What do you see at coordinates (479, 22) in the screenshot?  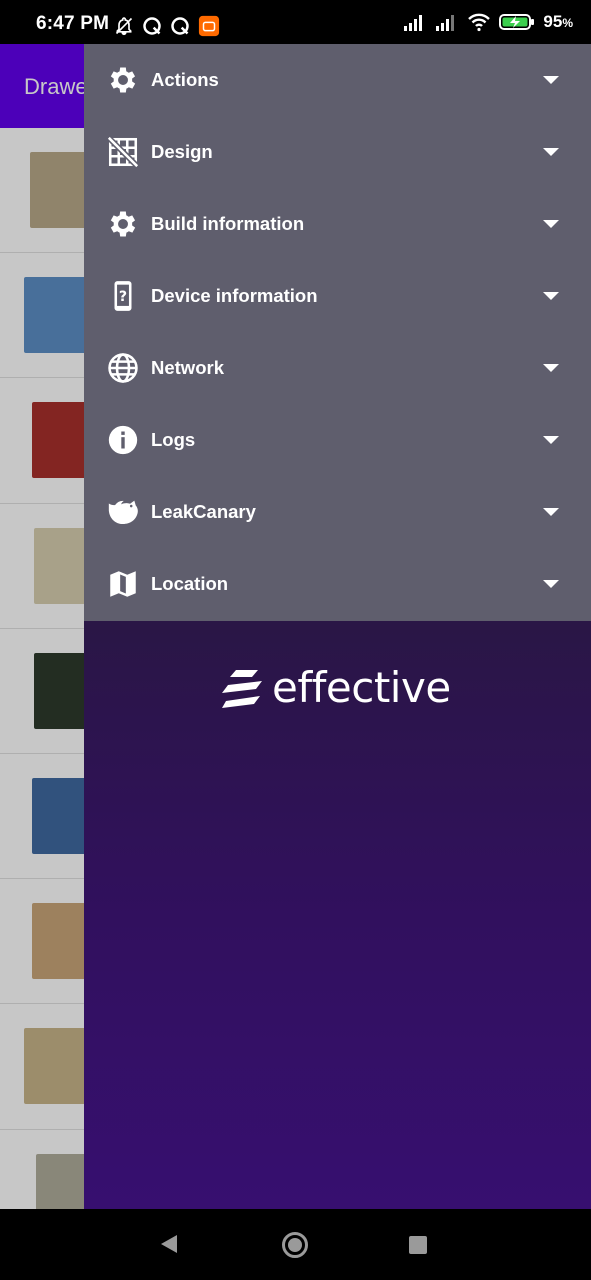 I see `wifi-icon` at bounding box center [479, 22].